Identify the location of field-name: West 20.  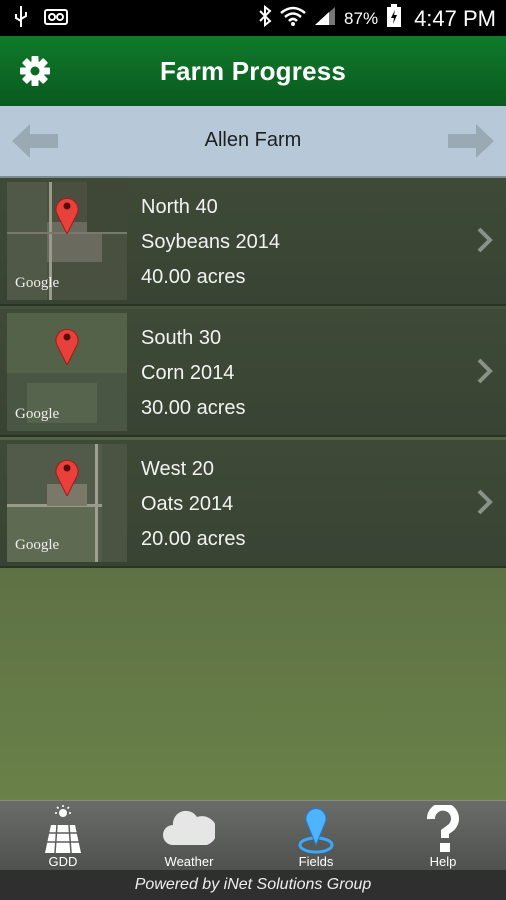
(177, 469).